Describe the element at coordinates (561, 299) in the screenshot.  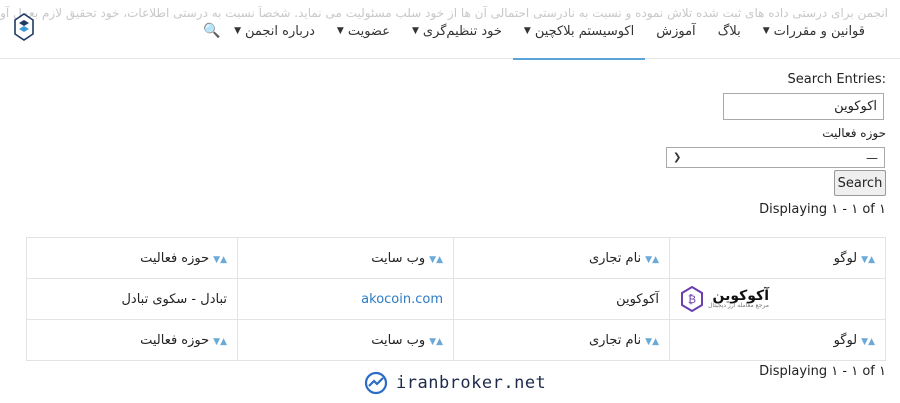
I see `cell-brand-name: آکوکوین` at that location.